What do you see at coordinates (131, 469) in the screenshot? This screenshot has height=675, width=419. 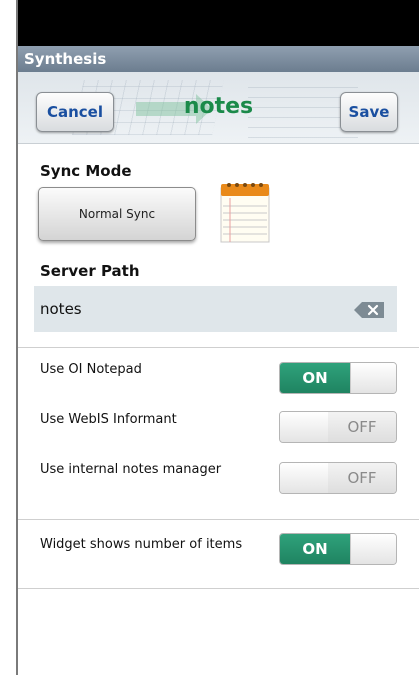 I see `use-internal-notes-manager-label: Use internal notes manager` at bounding box center [131, 469].